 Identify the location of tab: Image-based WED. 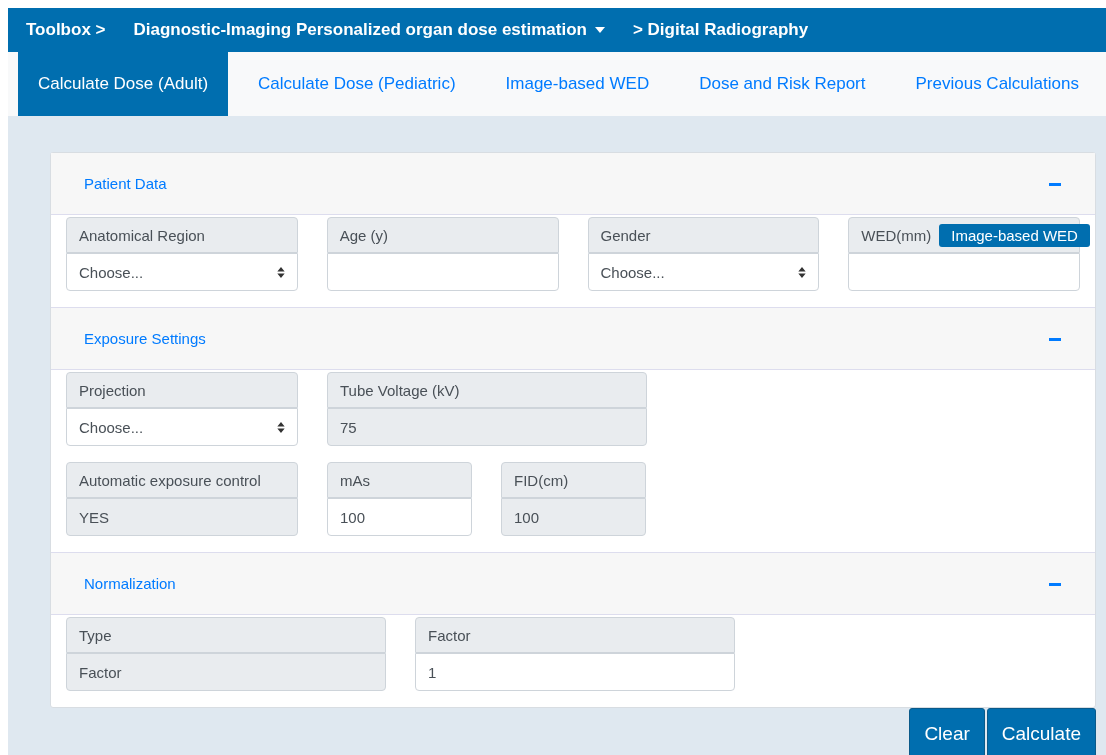
(577, 84).